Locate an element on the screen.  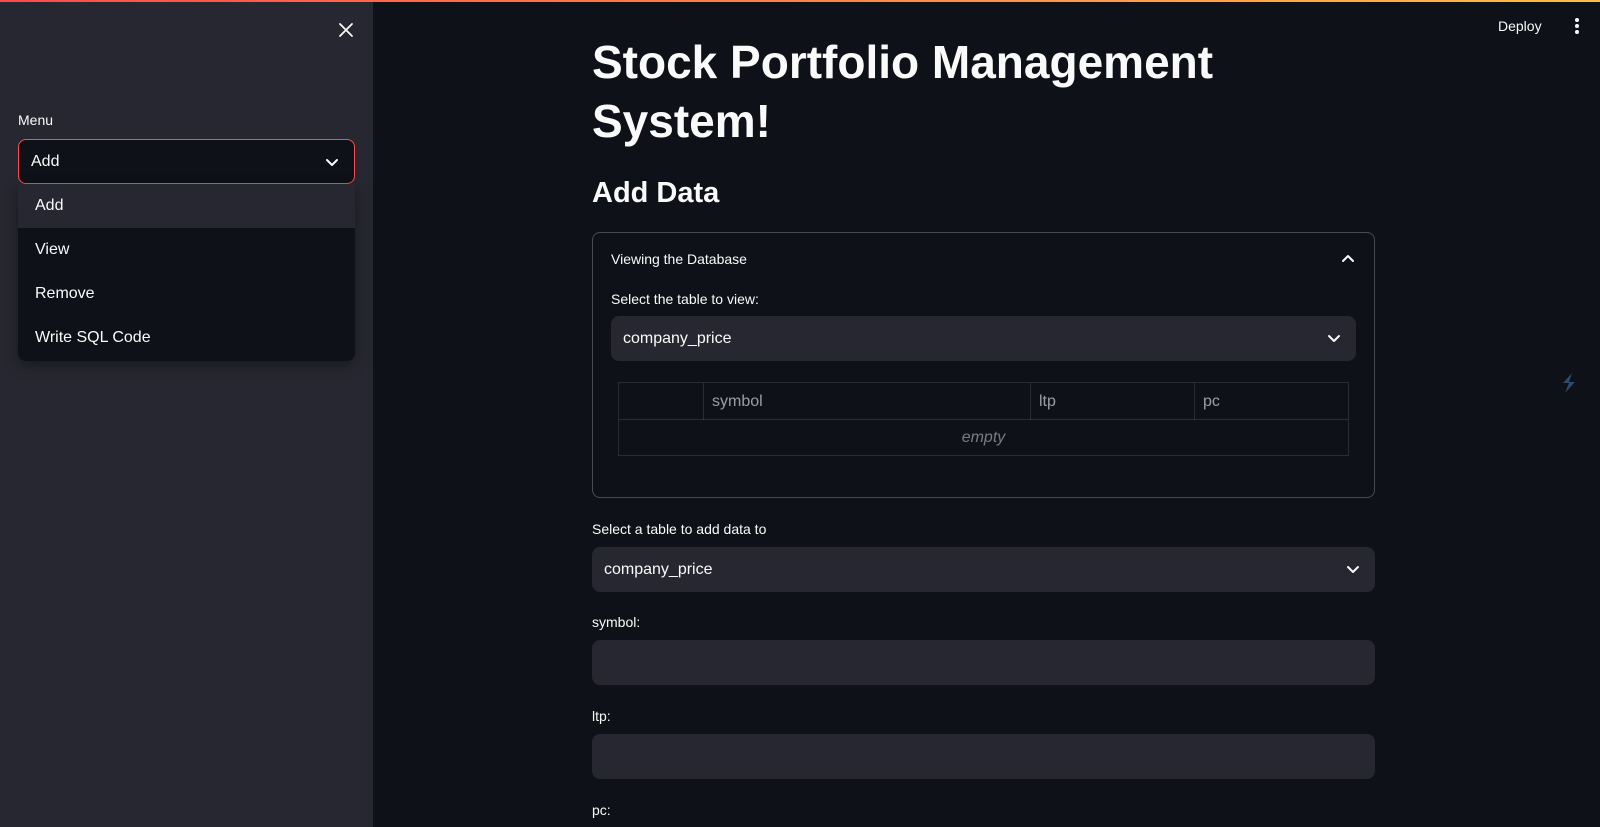
menu-option-add: Add is located at coordinates (186, 206).